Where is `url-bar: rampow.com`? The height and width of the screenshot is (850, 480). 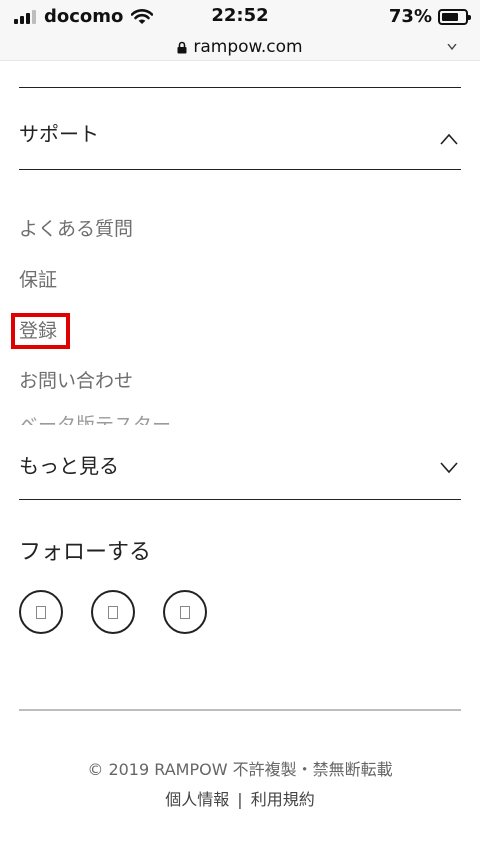 url-bar: rampow.com is located at coordinates (240, 47).